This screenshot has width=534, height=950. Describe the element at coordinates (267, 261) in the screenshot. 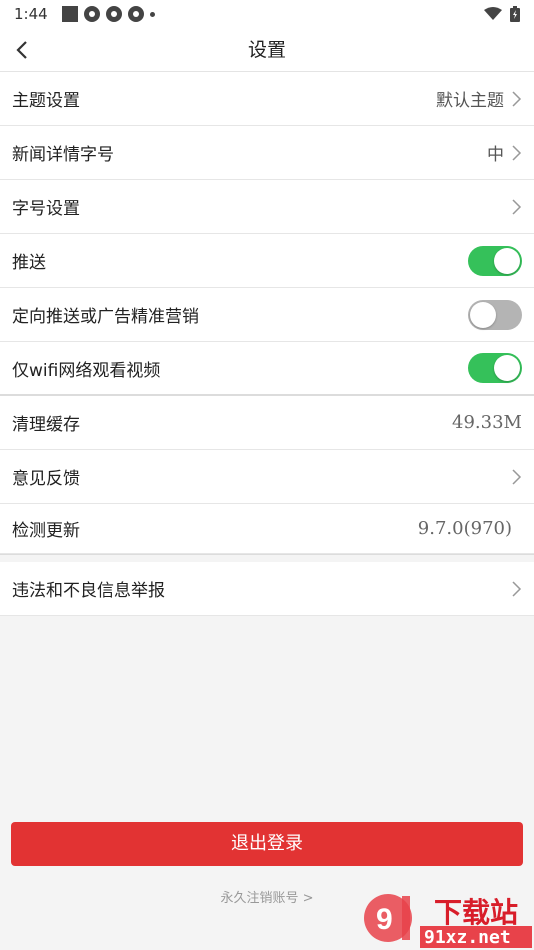

I see `push-row: 推送` at that location.